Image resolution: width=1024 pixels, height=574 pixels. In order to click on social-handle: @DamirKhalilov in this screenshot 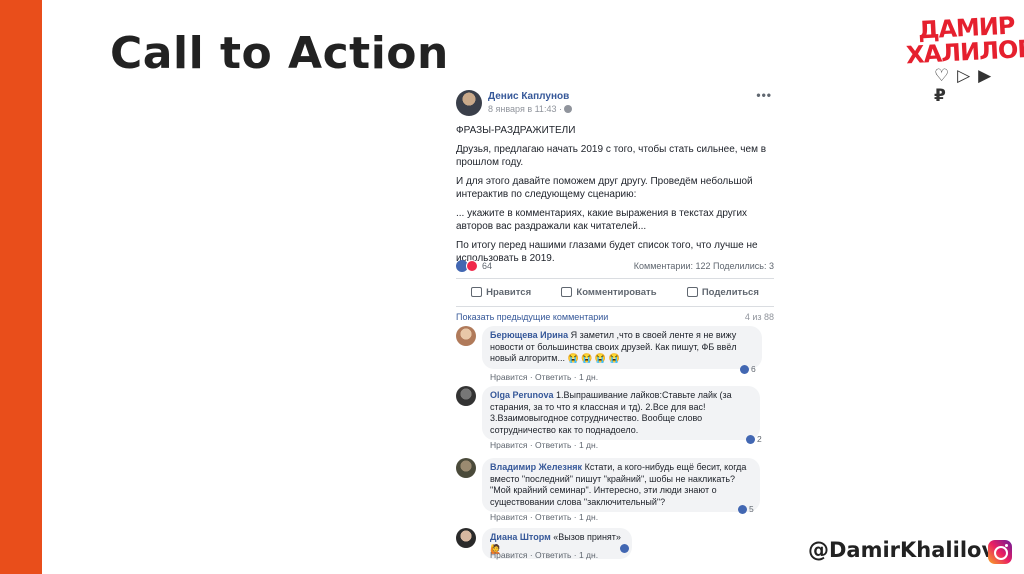, I will do `click(902, 550)`.